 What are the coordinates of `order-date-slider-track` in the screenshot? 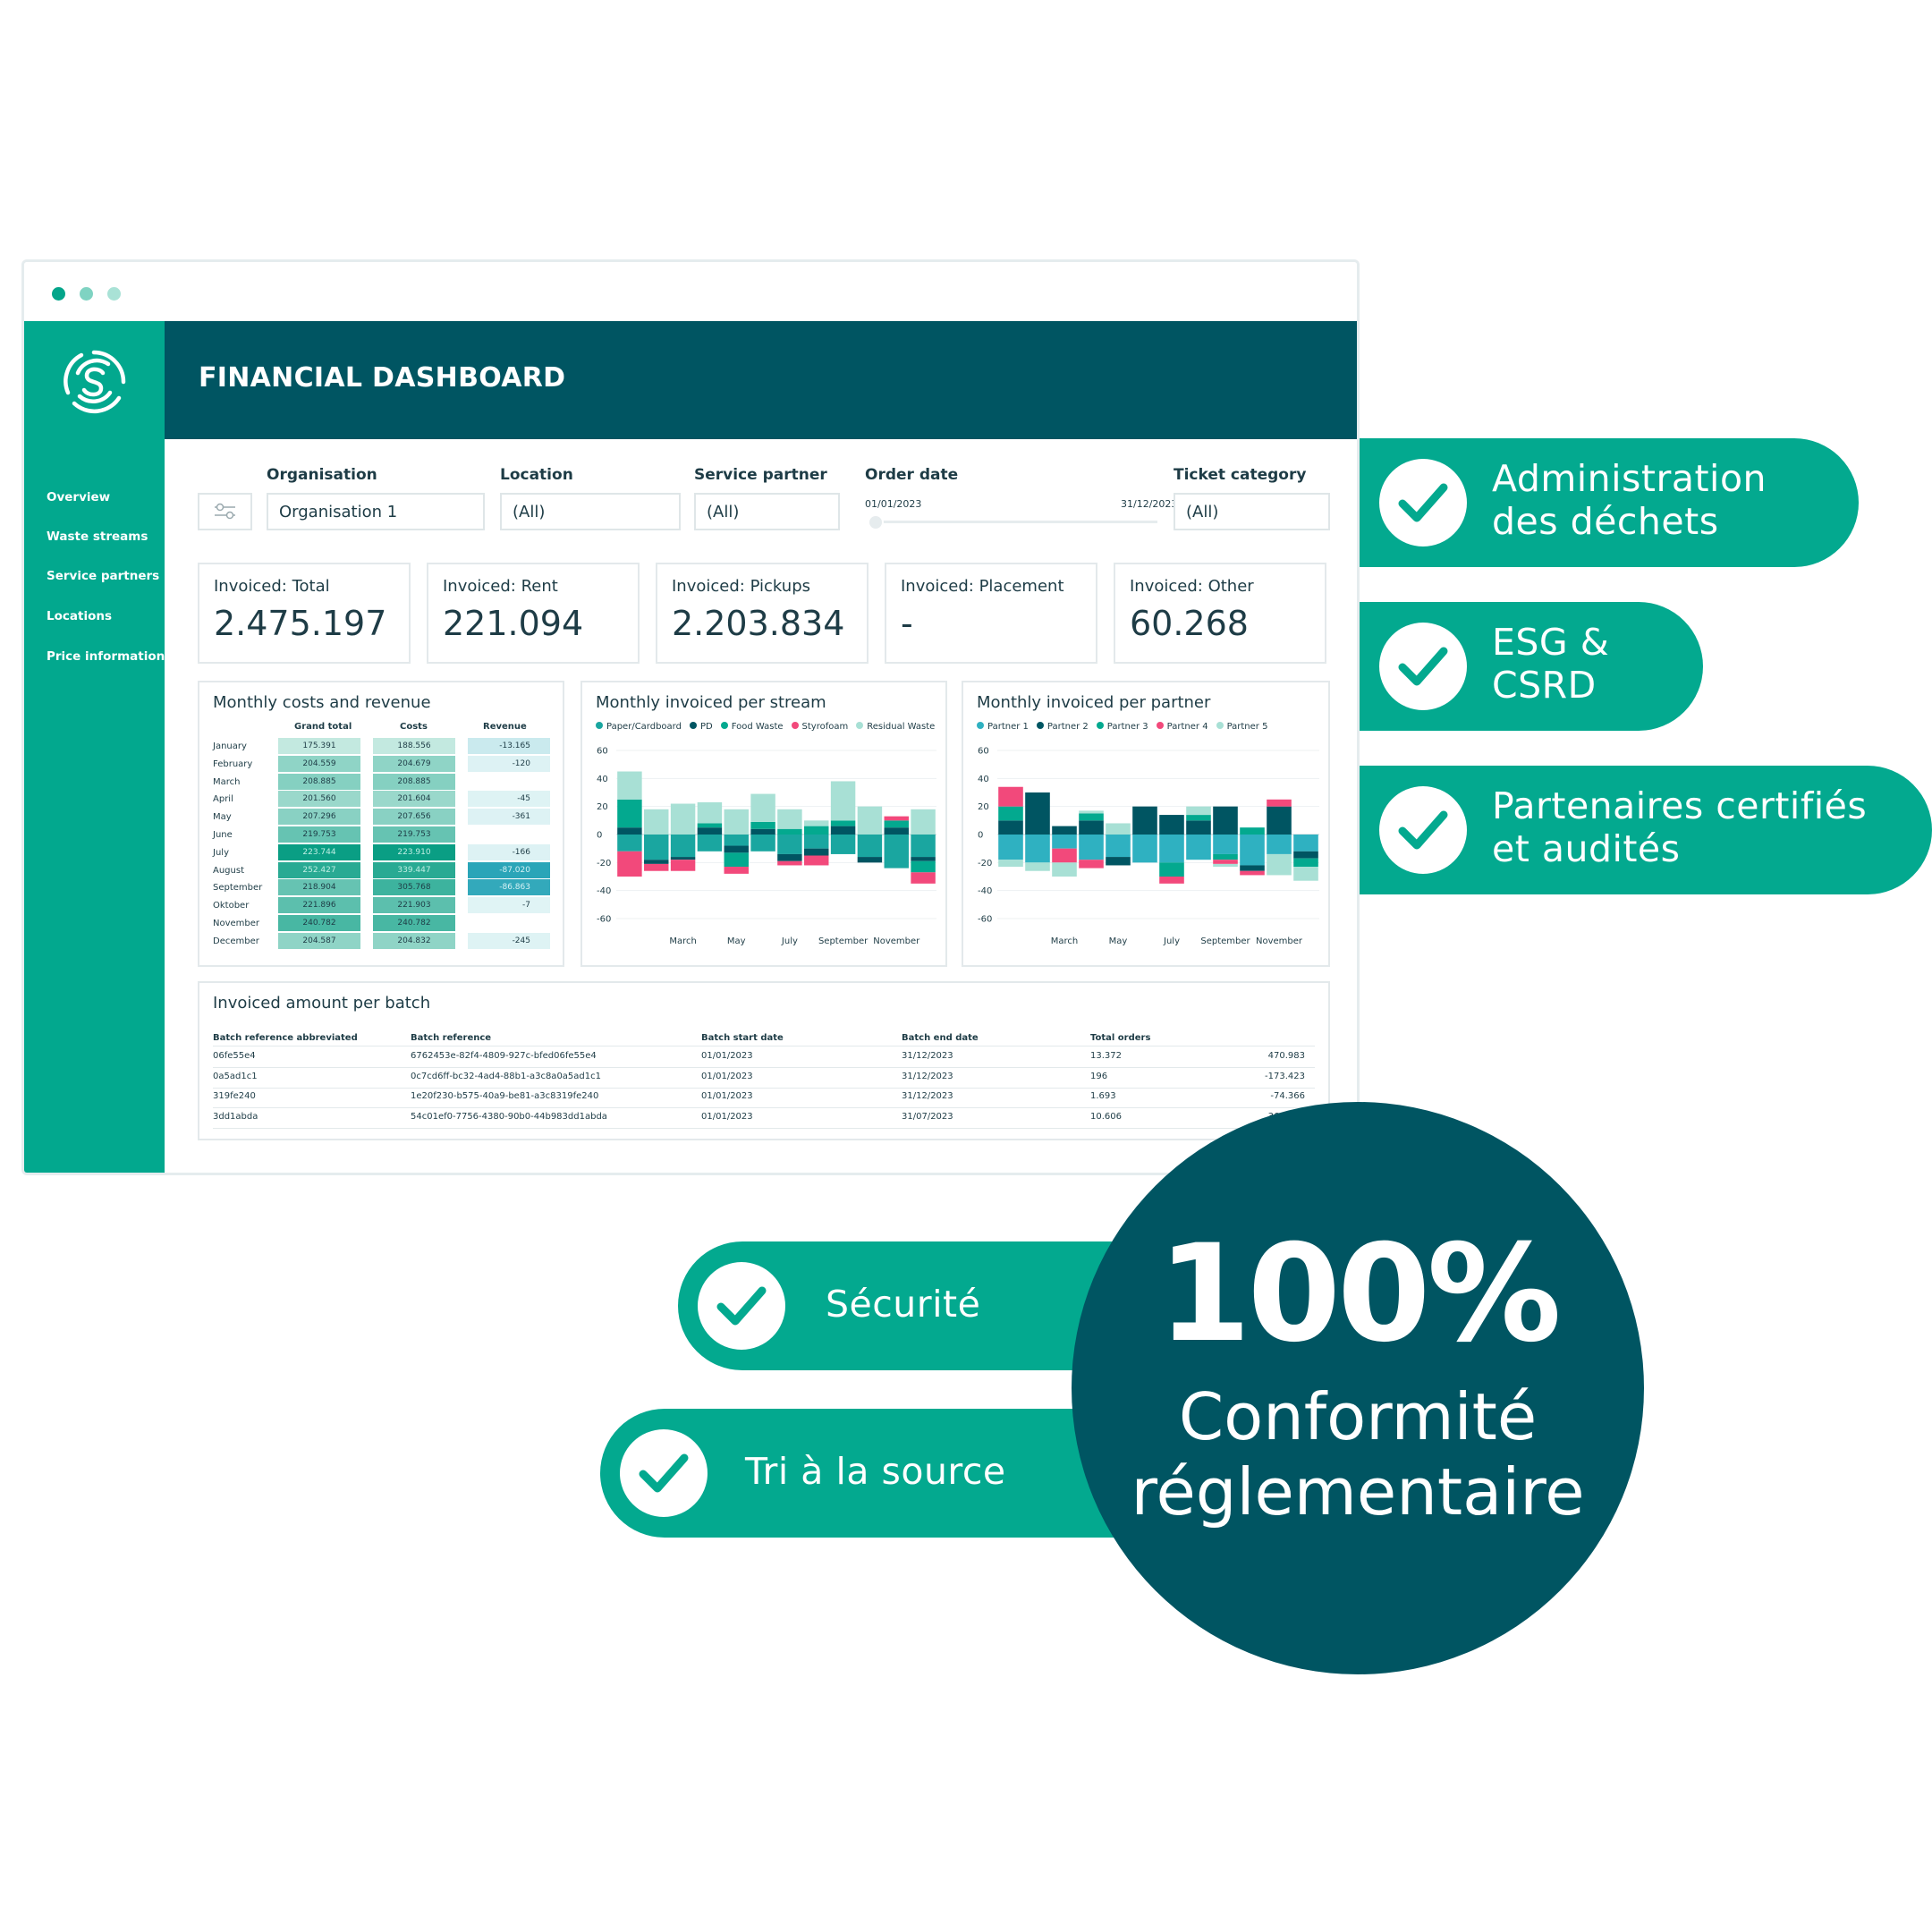 It's located at (1013, 522).